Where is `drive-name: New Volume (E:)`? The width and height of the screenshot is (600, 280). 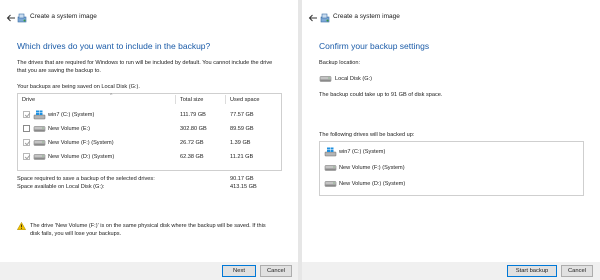 drive-name: New Volume (E:) is located at coordinates (69, 128).